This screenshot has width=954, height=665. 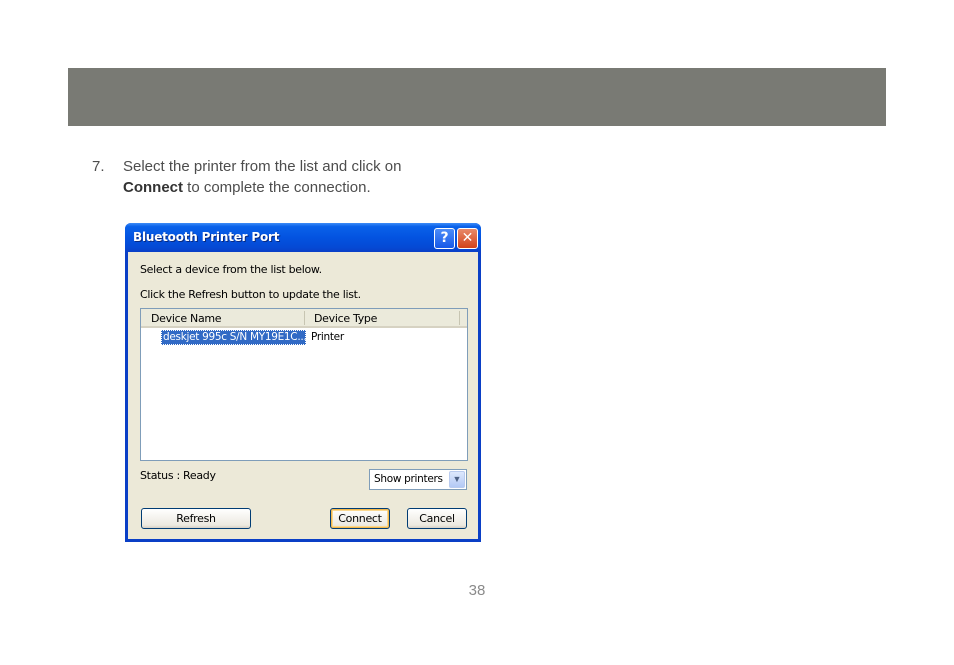 I want to click on column-header-device-type: Device Type, so click(x=345, y=318).